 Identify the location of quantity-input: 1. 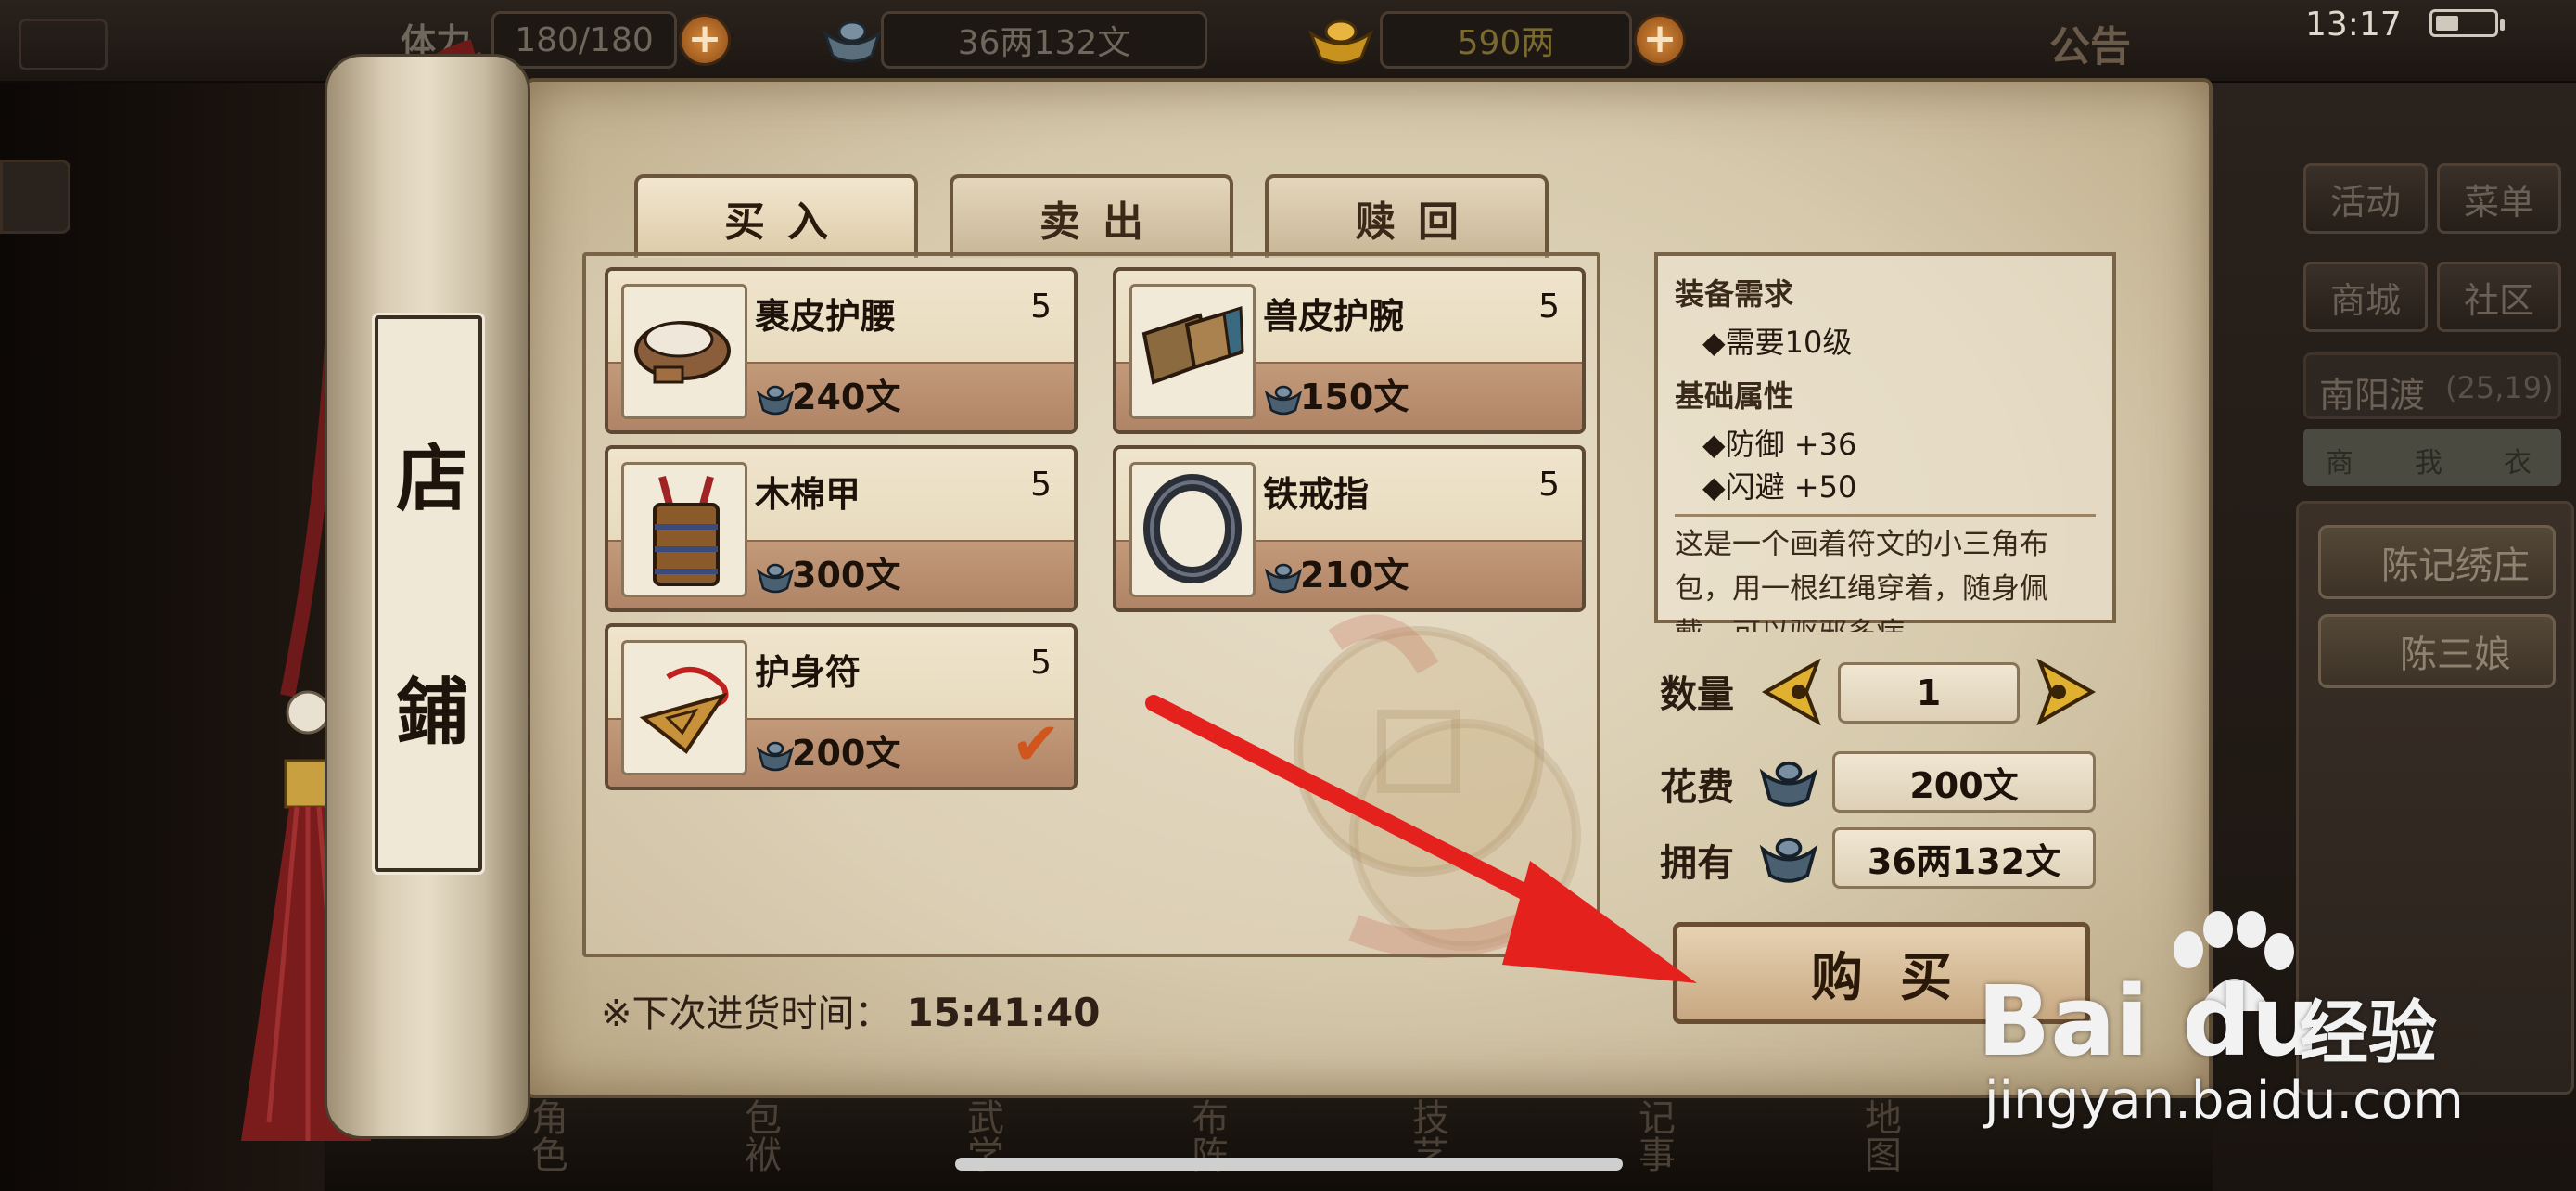
(1929, 693).